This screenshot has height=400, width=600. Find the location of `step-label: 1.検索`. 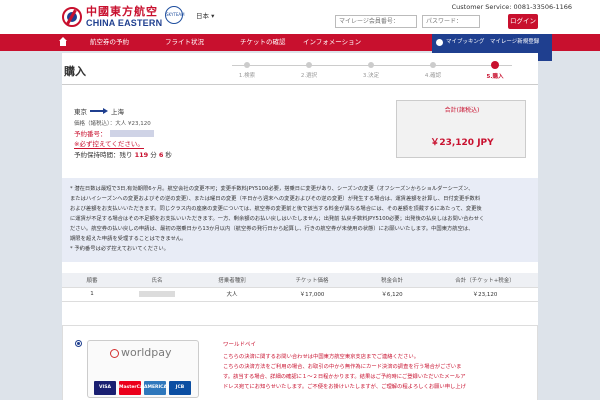

step-label: 1.検索 is located at coordinates (247, 76).